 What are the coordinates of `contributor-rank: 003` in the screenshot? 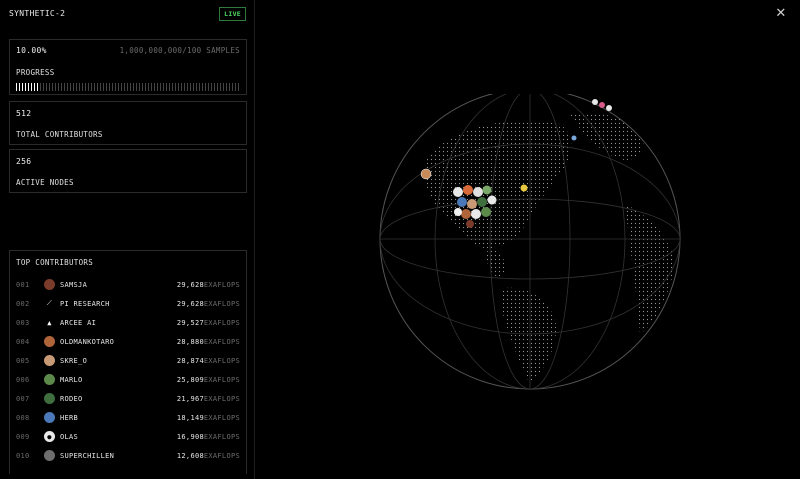 It's located at (23, 323).